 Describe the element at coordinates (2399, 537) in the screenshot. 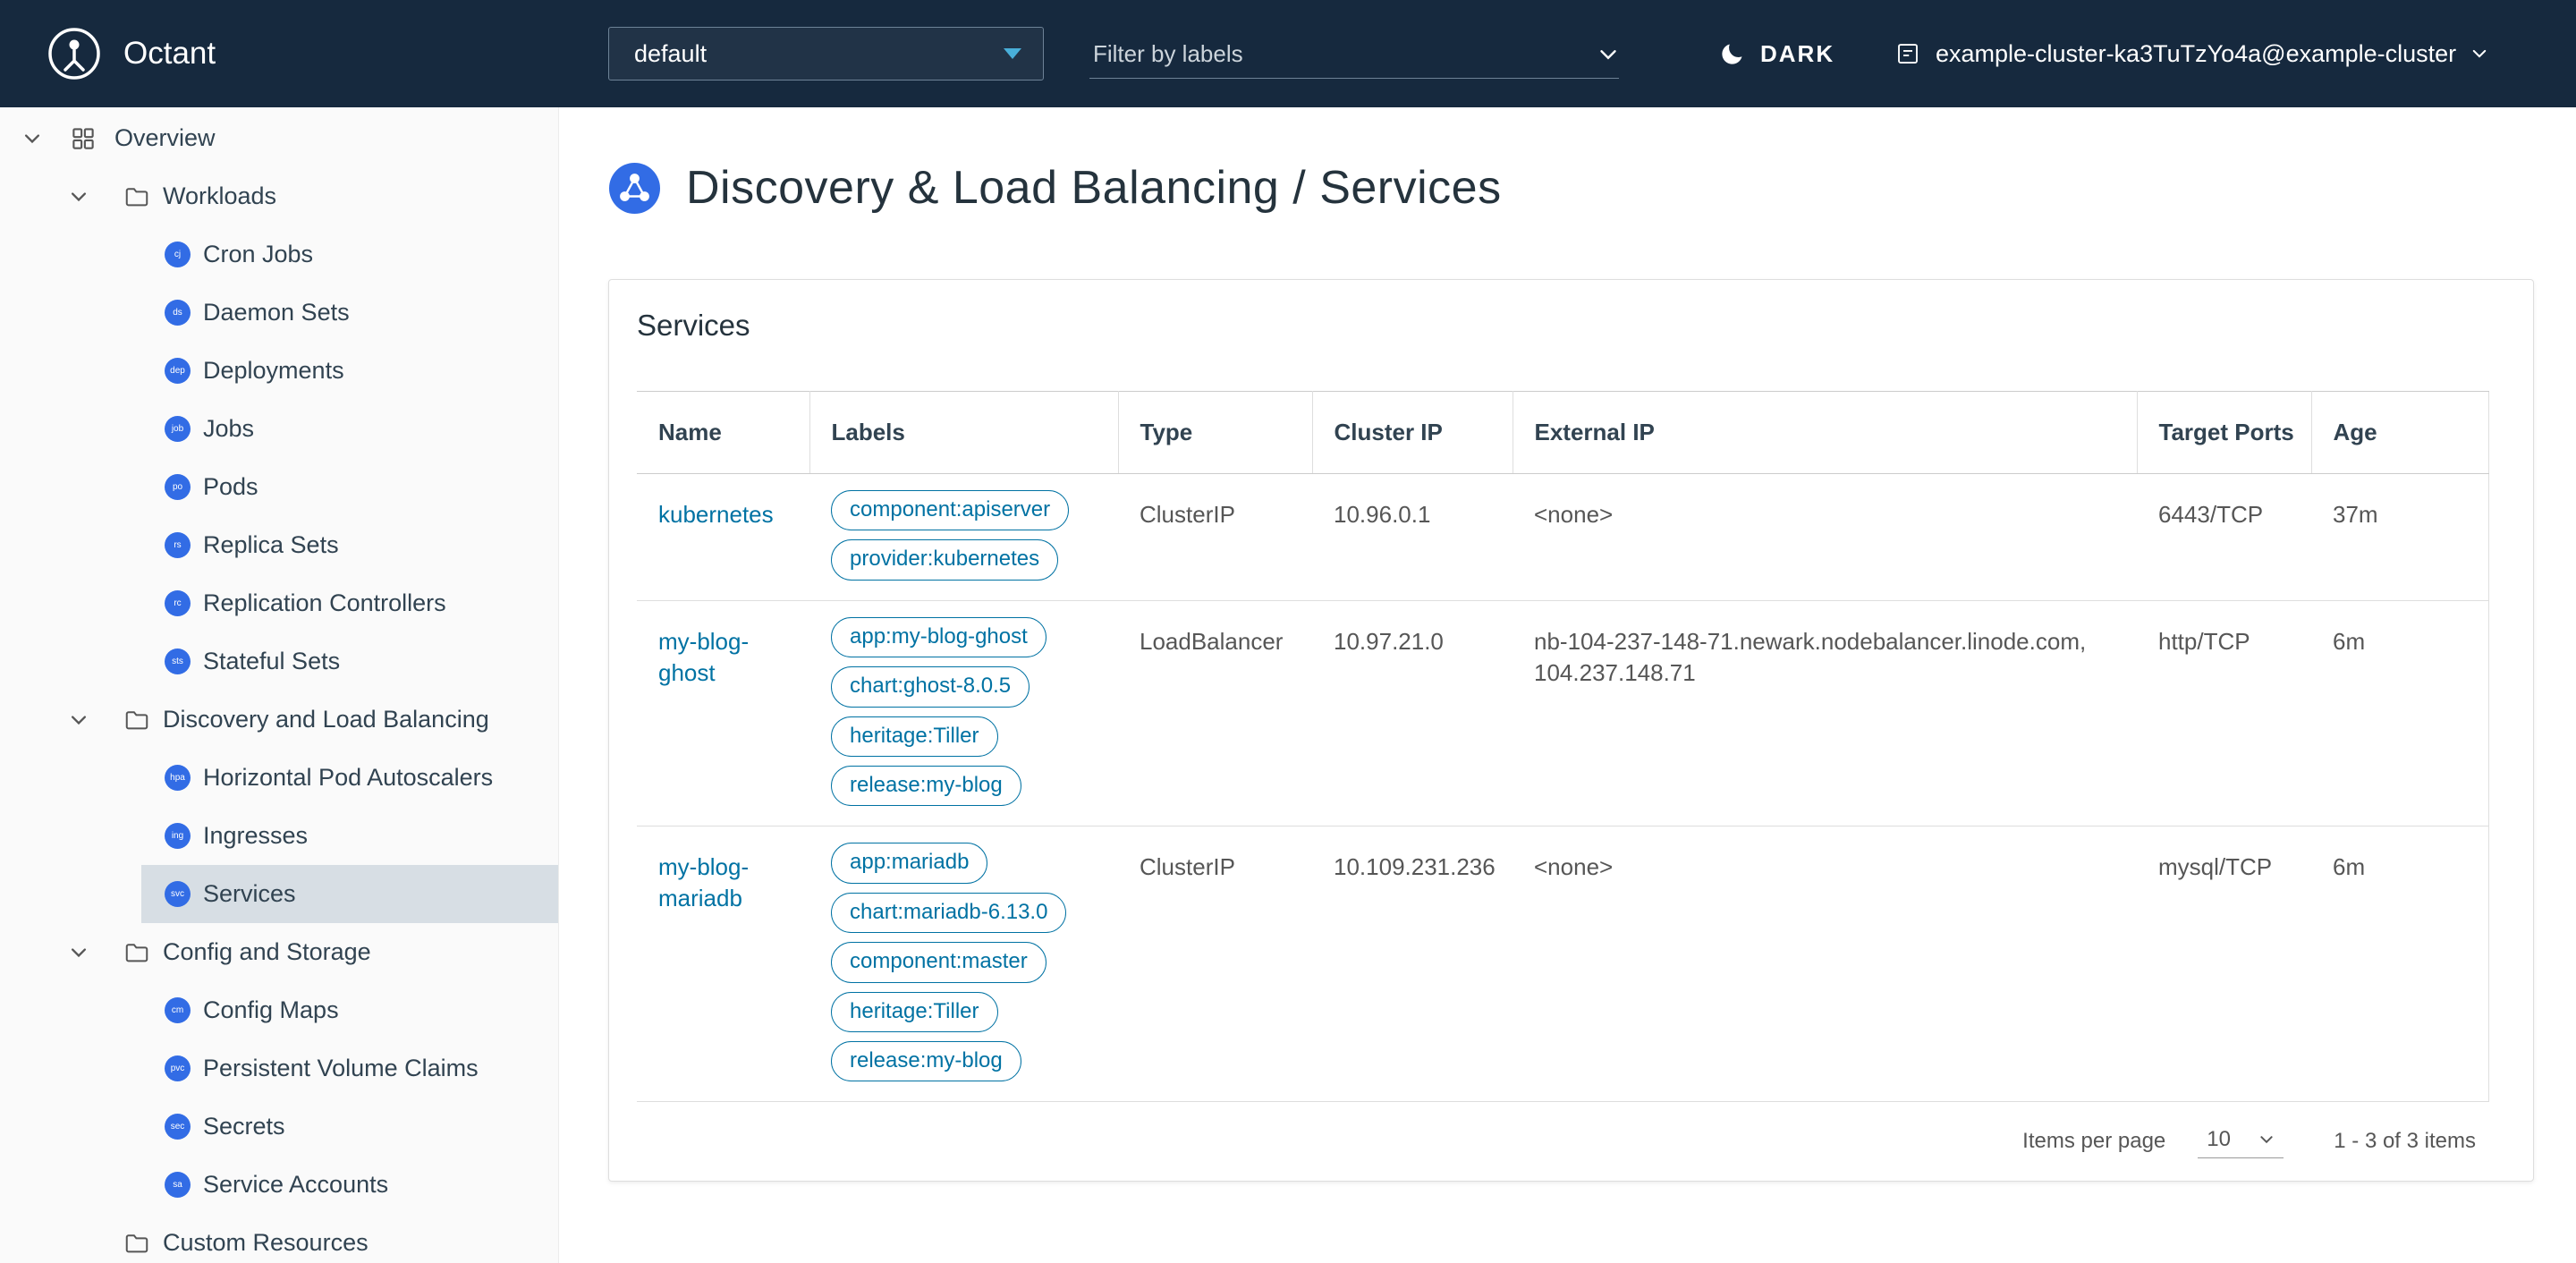

I see `age: 37m` at that location.